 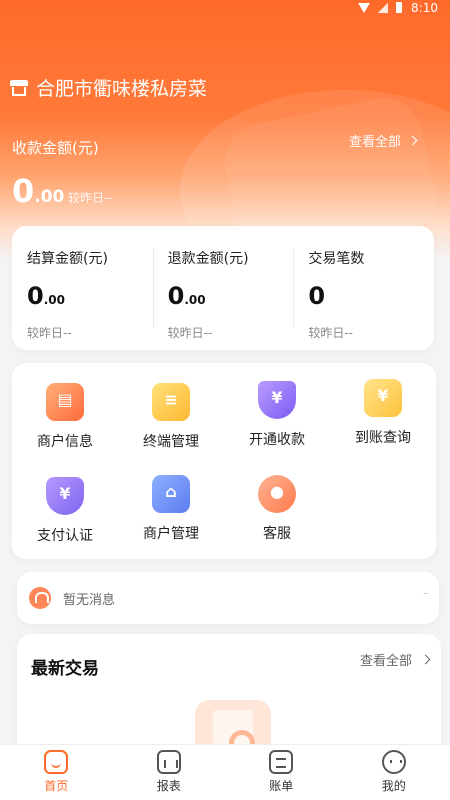 I want to click on function-arrival-query: ¥ 到账查询, so click(x=383, y=413).